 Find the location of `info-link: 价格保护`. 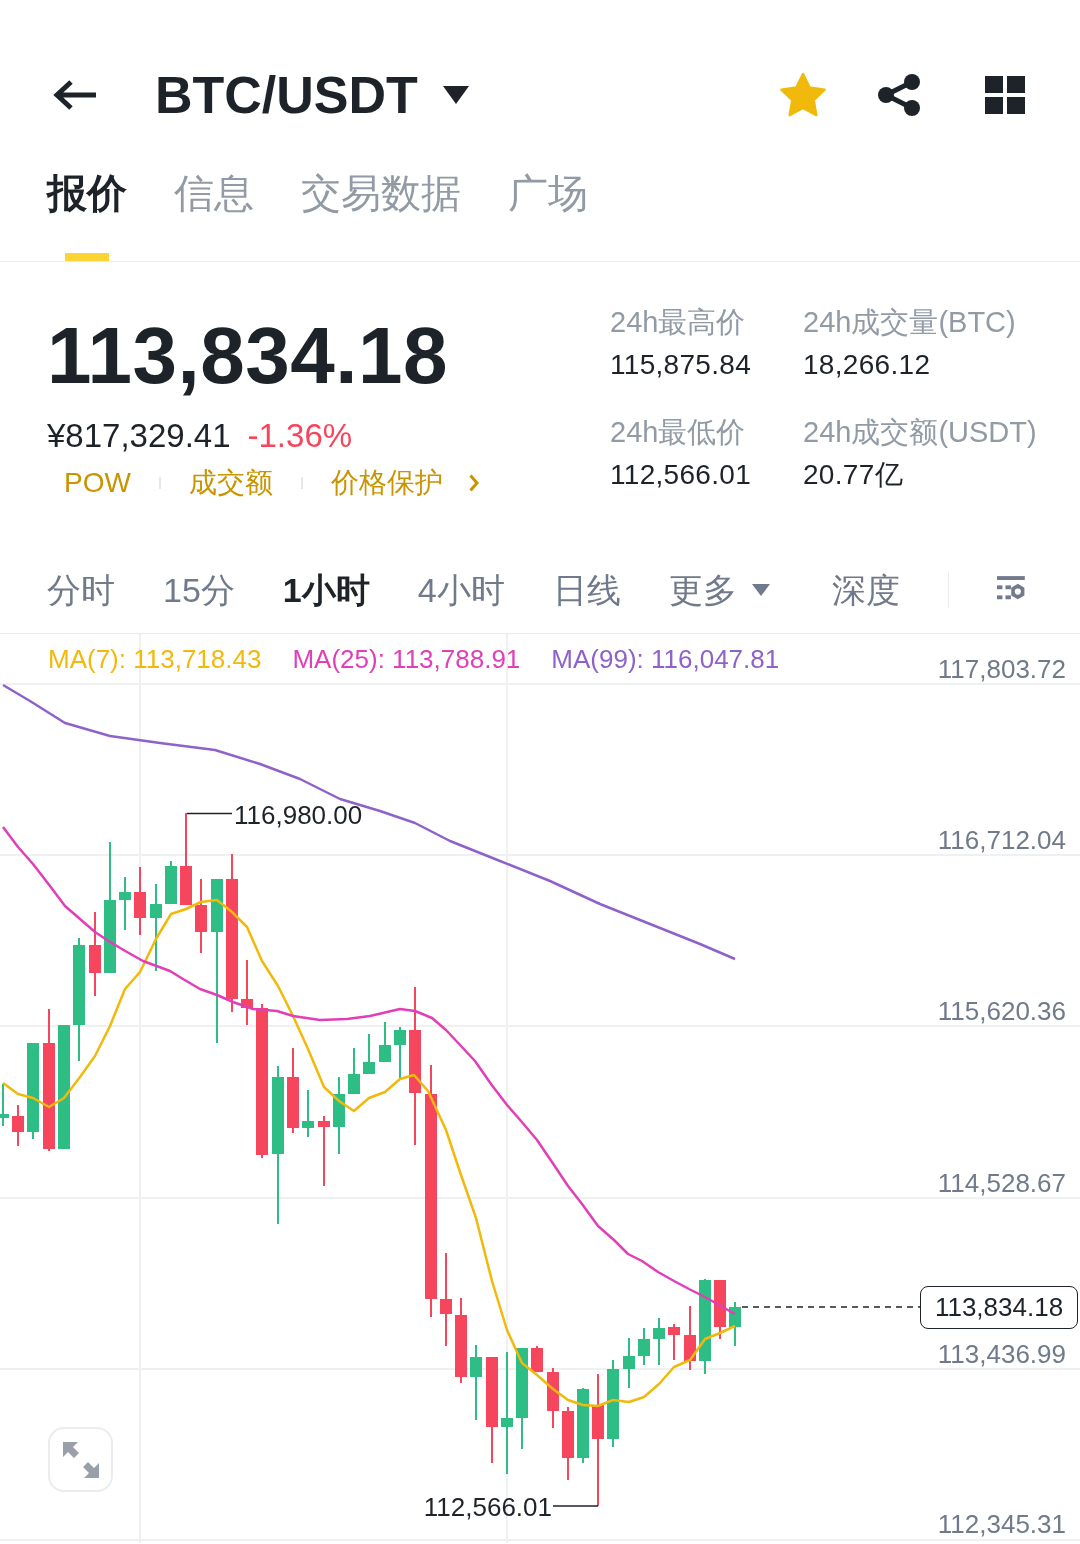

info-link: 价格保护 is located at coordinates (404, 483).